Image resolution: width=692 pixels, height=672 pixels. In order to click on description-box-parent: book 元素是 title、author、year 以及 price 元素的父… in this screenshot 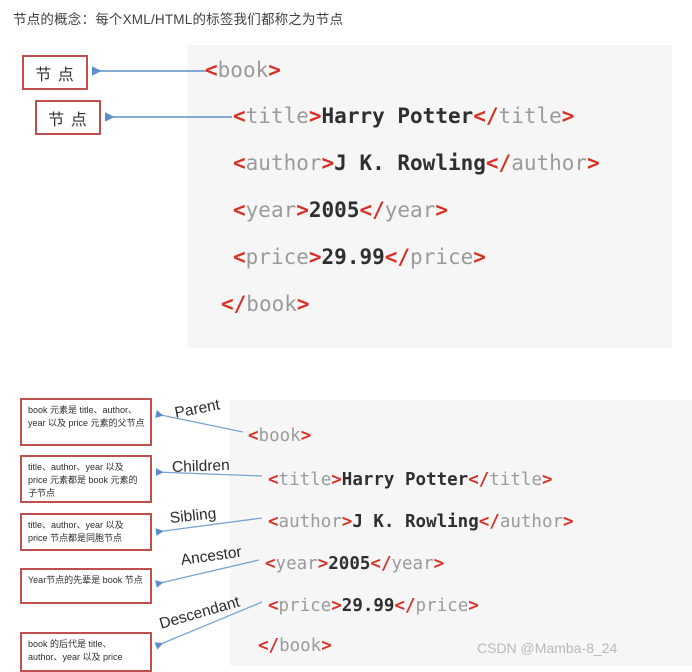, I will do `click(86, 422)`.